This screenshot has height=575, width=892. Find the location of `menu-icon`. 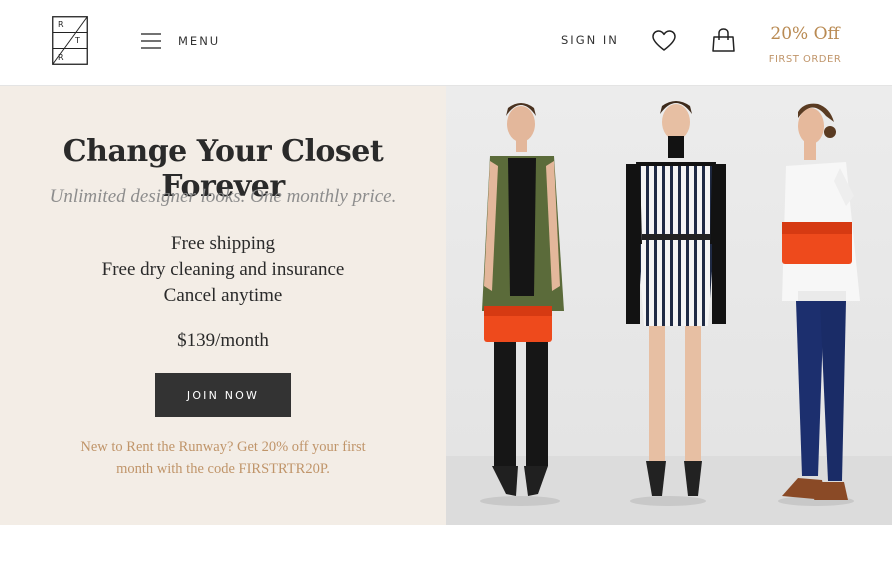

menu-icon is located at coordinates (151, 41).